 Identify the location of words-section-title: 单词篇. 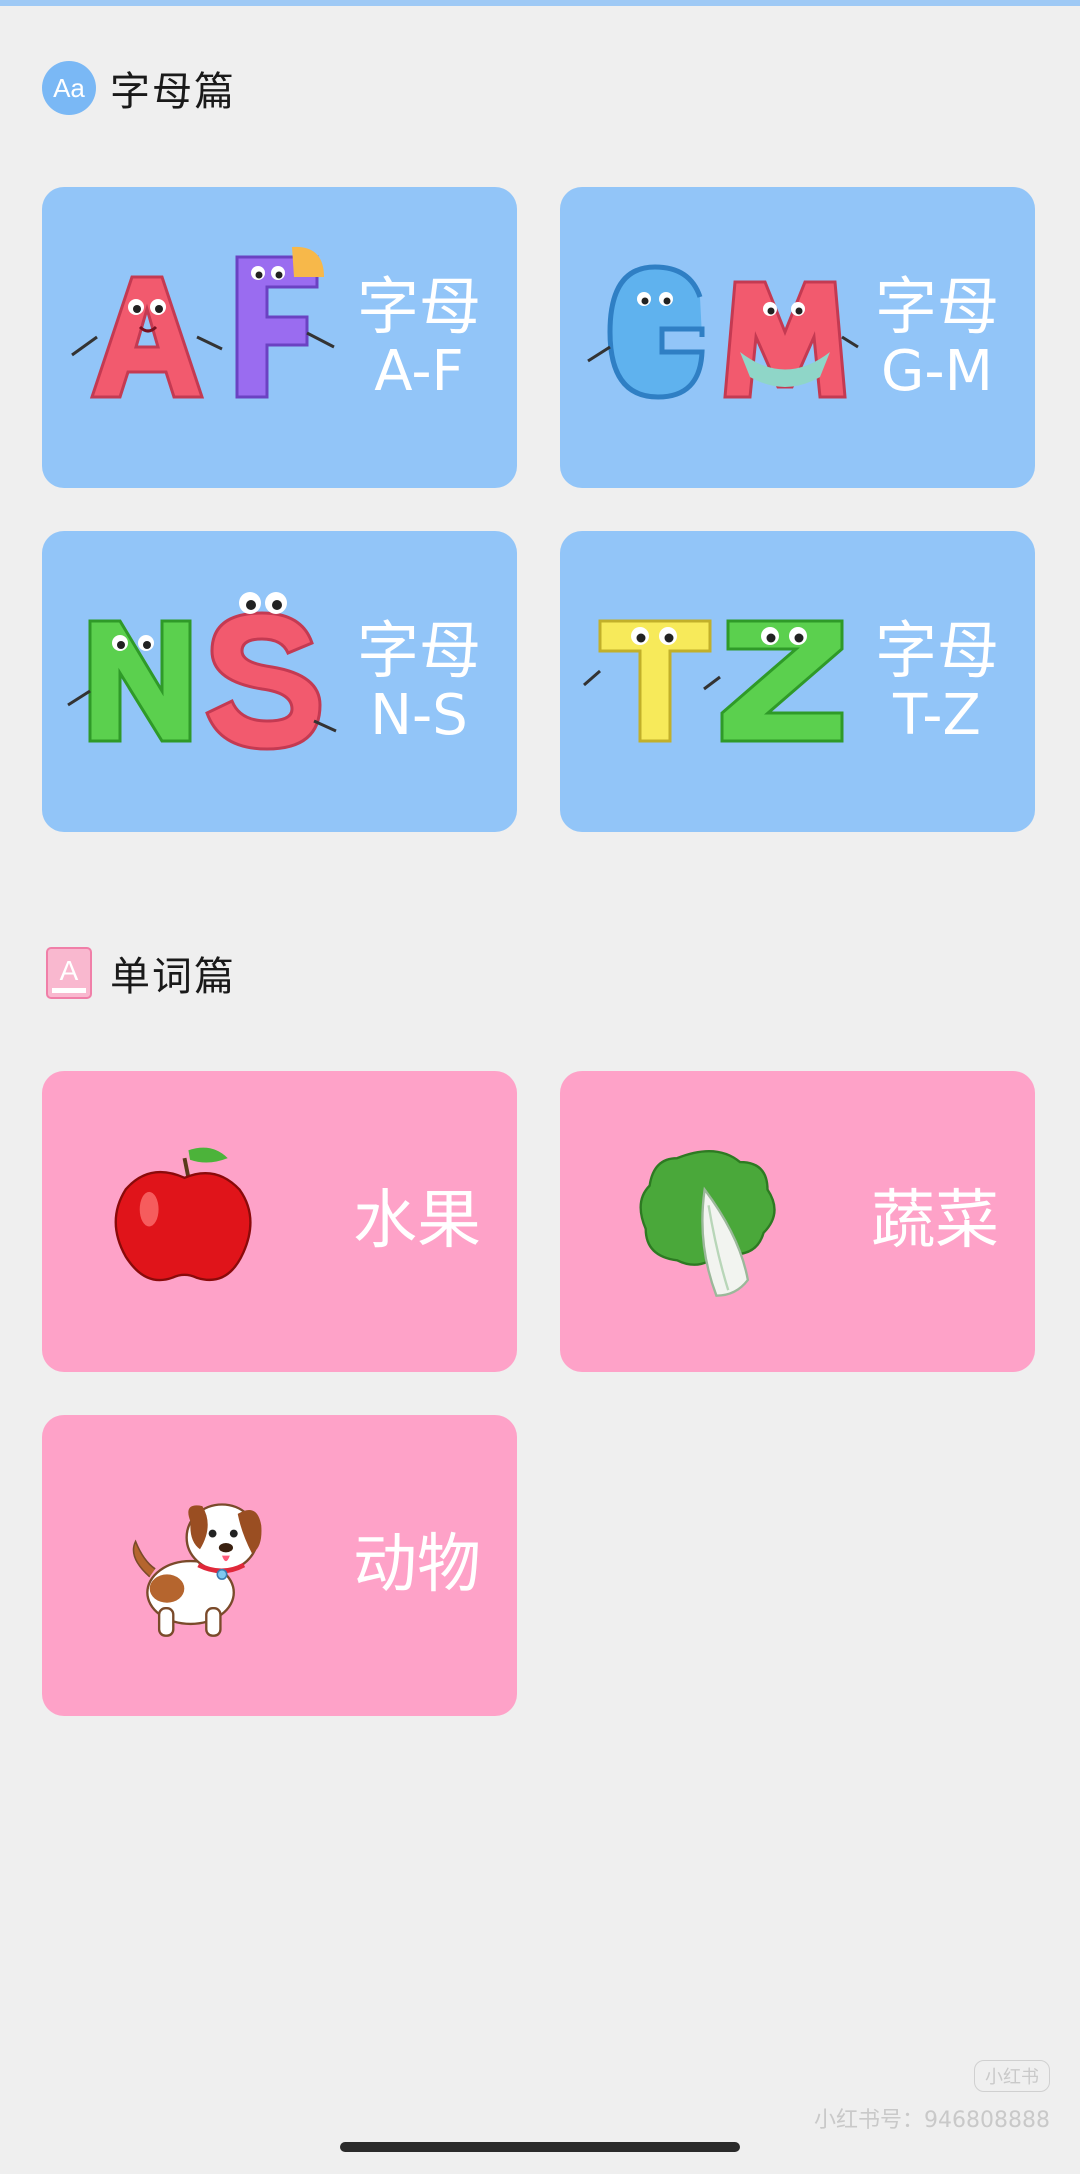
(173, 977).